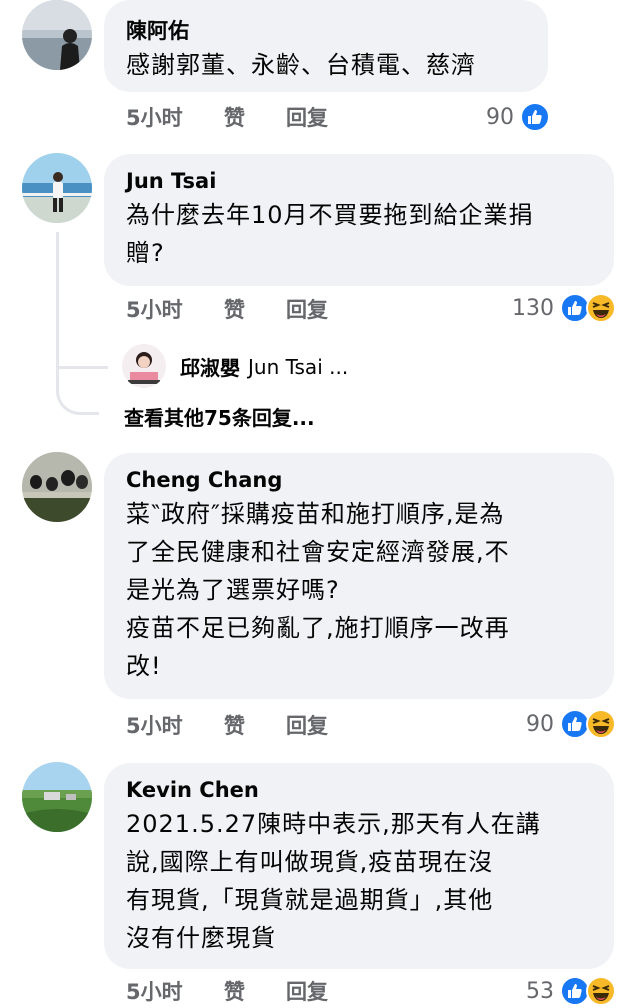  Describe the element at coordinates (315, 514) in the screenshot. I see `comment-line: 菜‶政府″採購疫苗和施打順序,是為` at that location.